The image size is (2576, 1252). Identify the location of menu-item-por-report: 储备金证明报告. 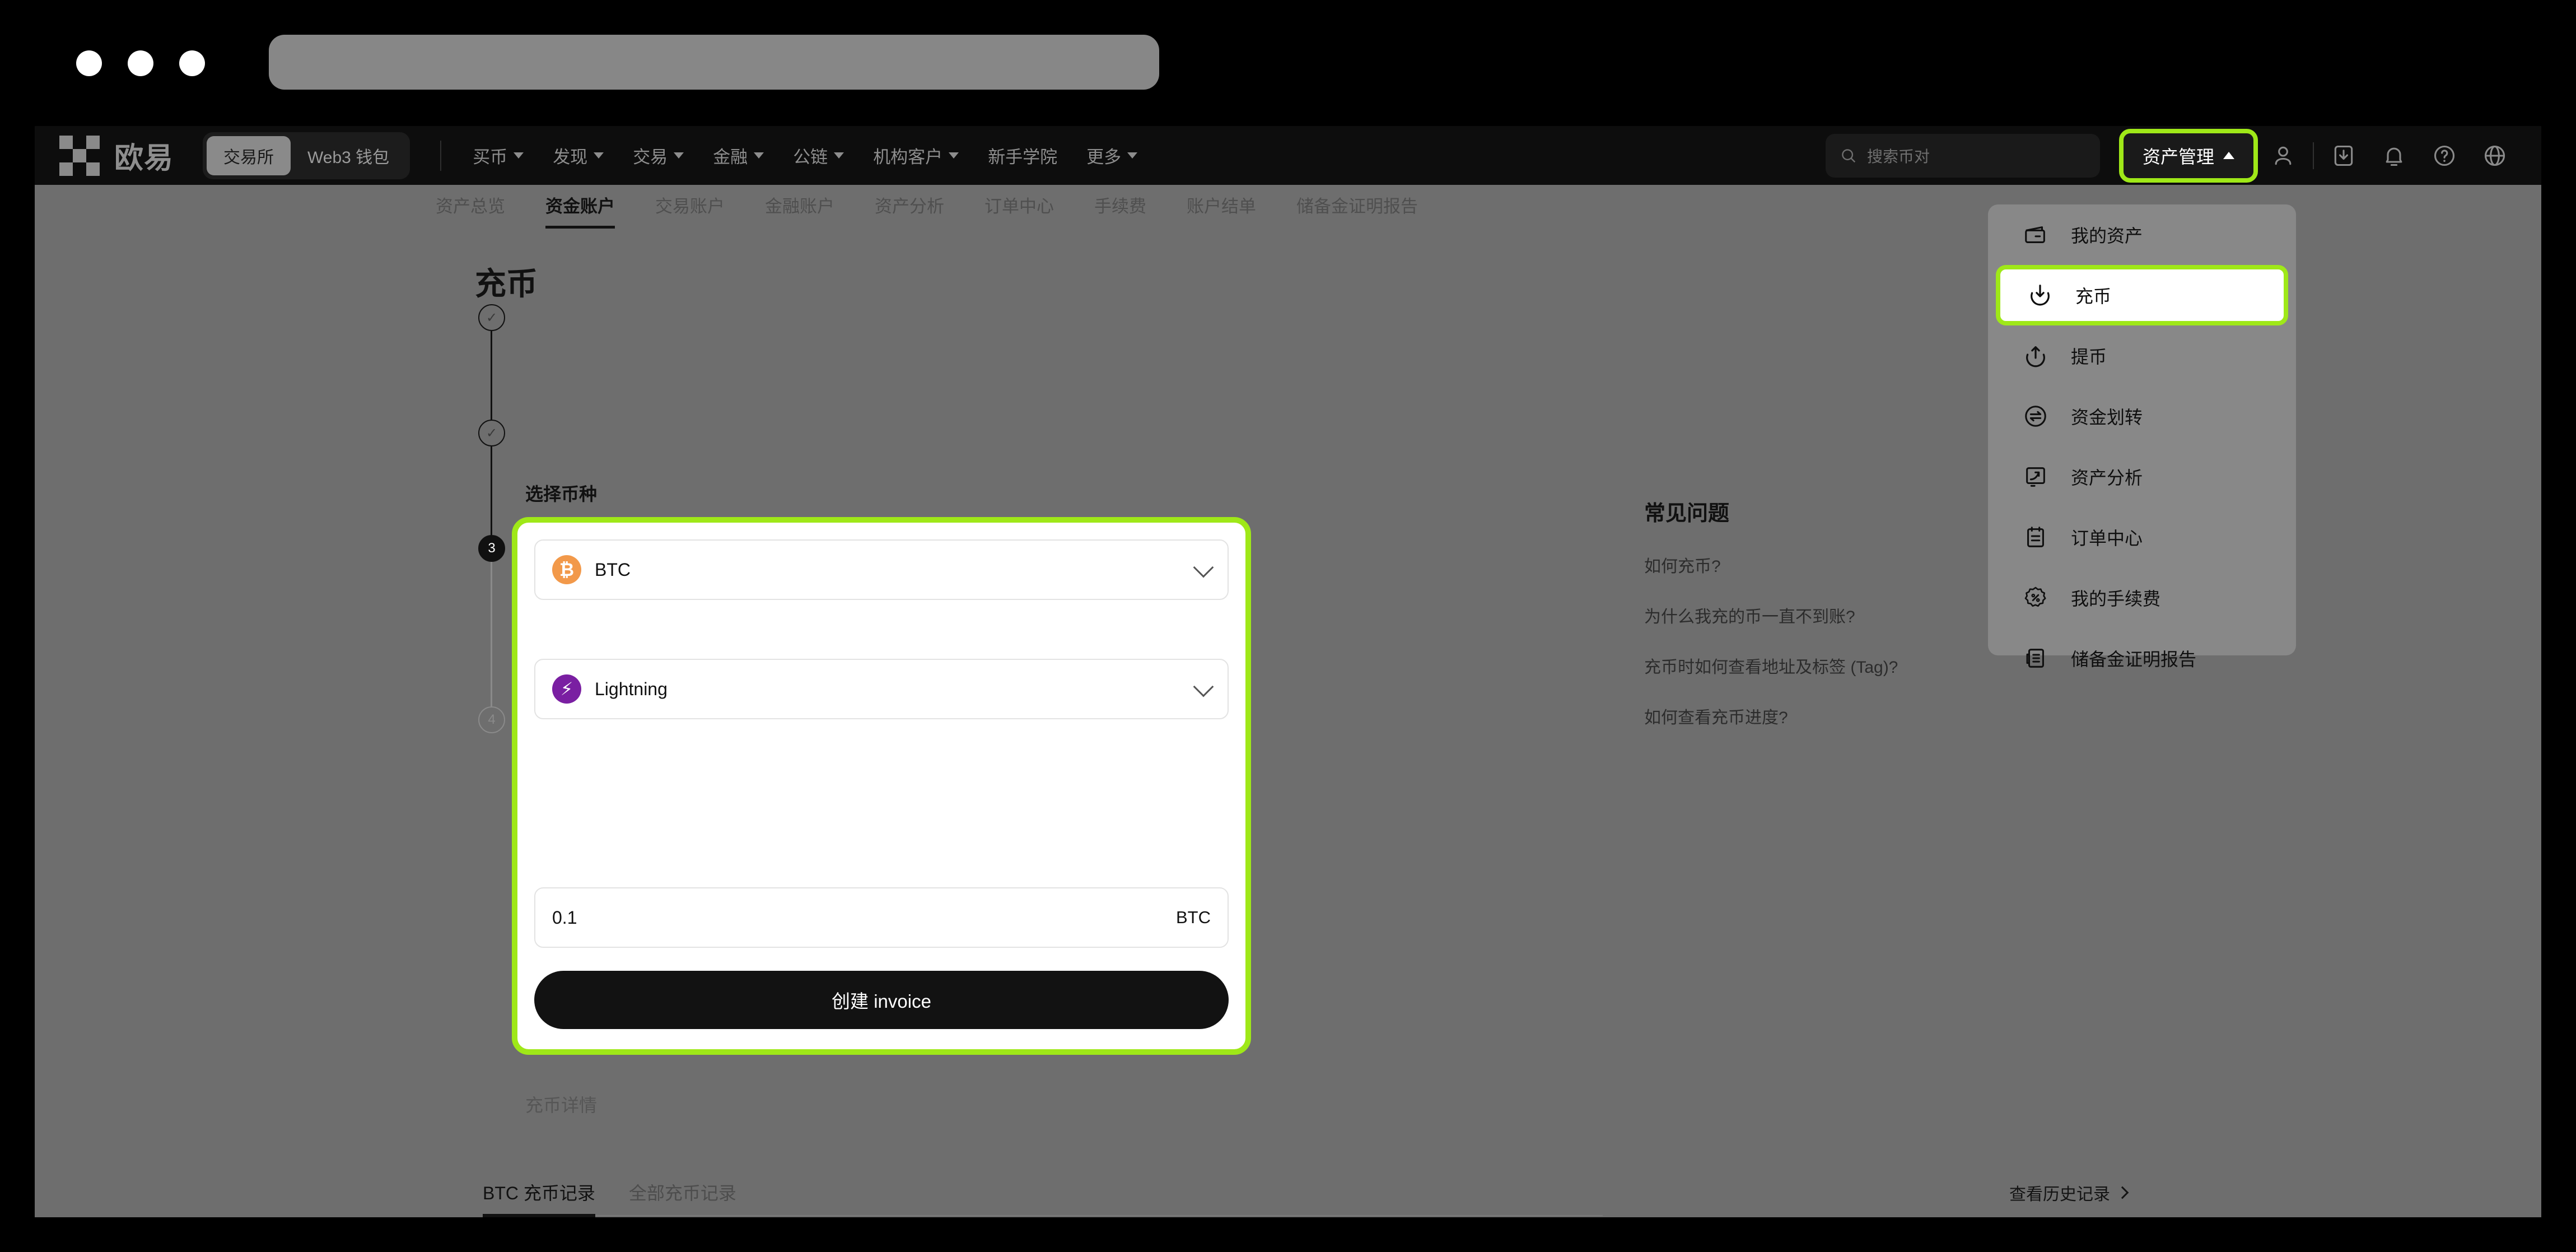
(2142, 658).